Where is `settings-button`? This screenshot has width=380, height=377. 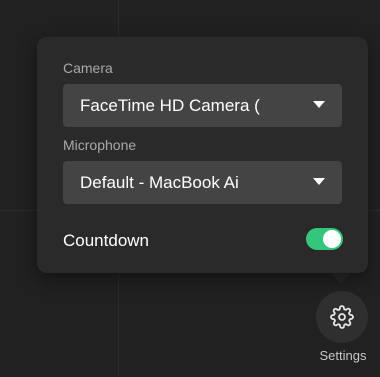 settings-button is located at coordinates (342, 317).